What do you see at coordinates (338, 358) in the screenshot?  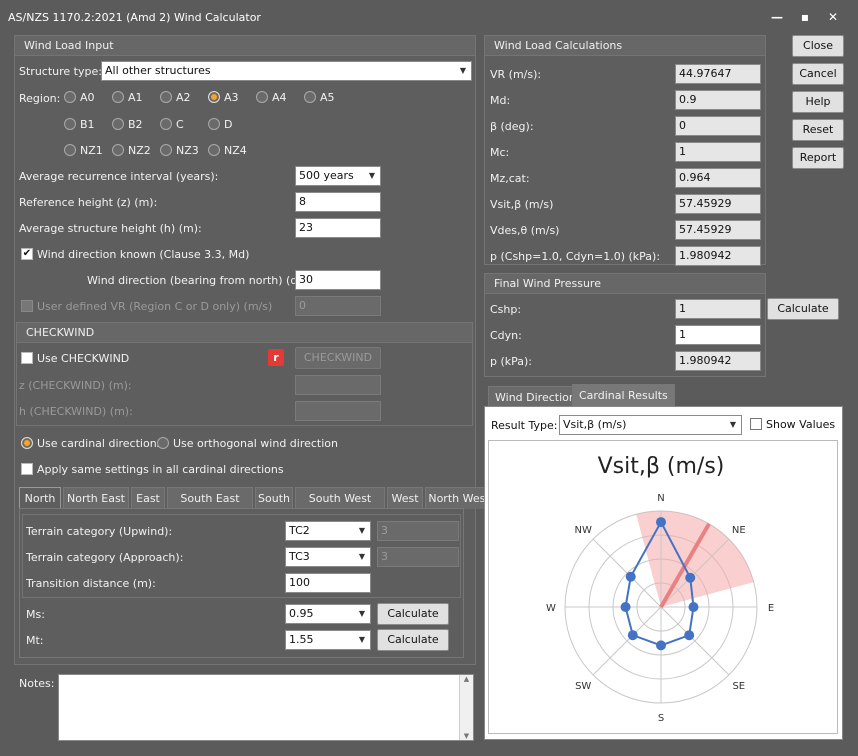 I see `checkwind-button: CHECKWIND` at bounding box center [338, 358].